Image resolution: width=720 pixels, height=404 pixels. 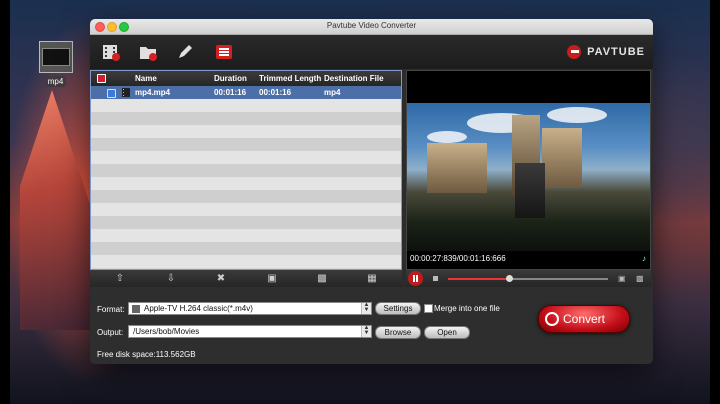 I want to click on convert-button: Convert, so click(x=584, y=319).